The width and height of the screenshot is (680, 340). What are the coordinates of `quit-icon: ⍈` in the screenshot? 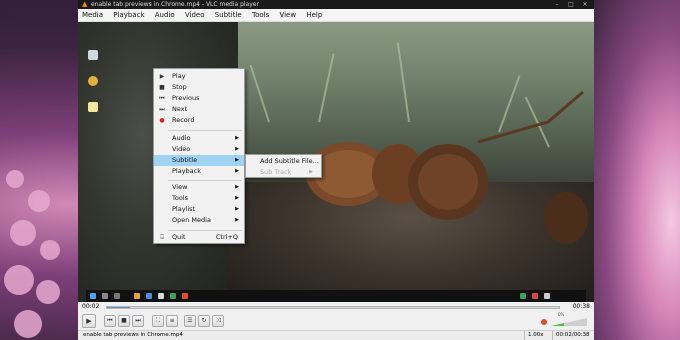 It's located at (162, 237).